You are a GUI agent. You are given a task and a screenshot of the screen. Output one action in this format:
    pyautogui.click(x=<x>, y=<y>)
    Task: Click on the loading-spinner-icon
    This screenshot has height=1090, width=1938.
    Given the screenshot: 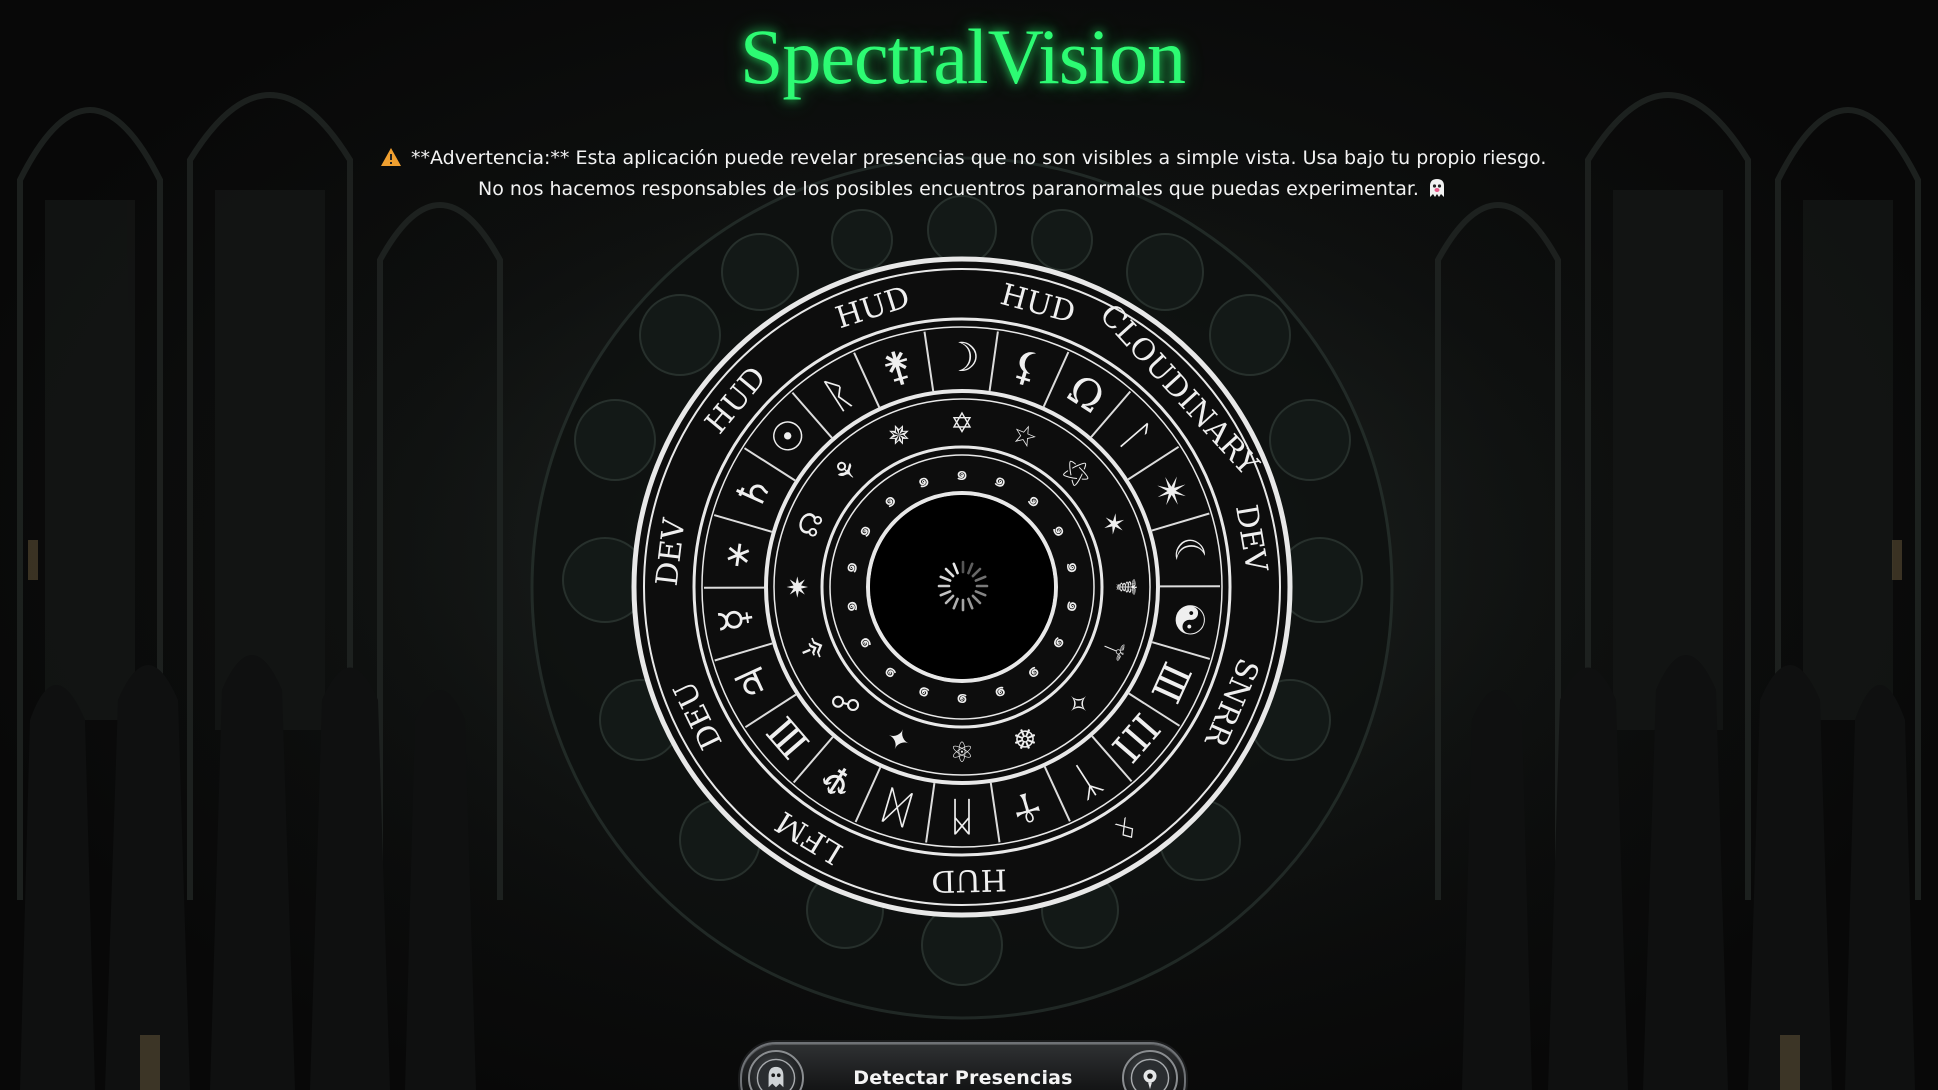 What is the action you would take?
    pyautogui.click(x=963, y=586)
    